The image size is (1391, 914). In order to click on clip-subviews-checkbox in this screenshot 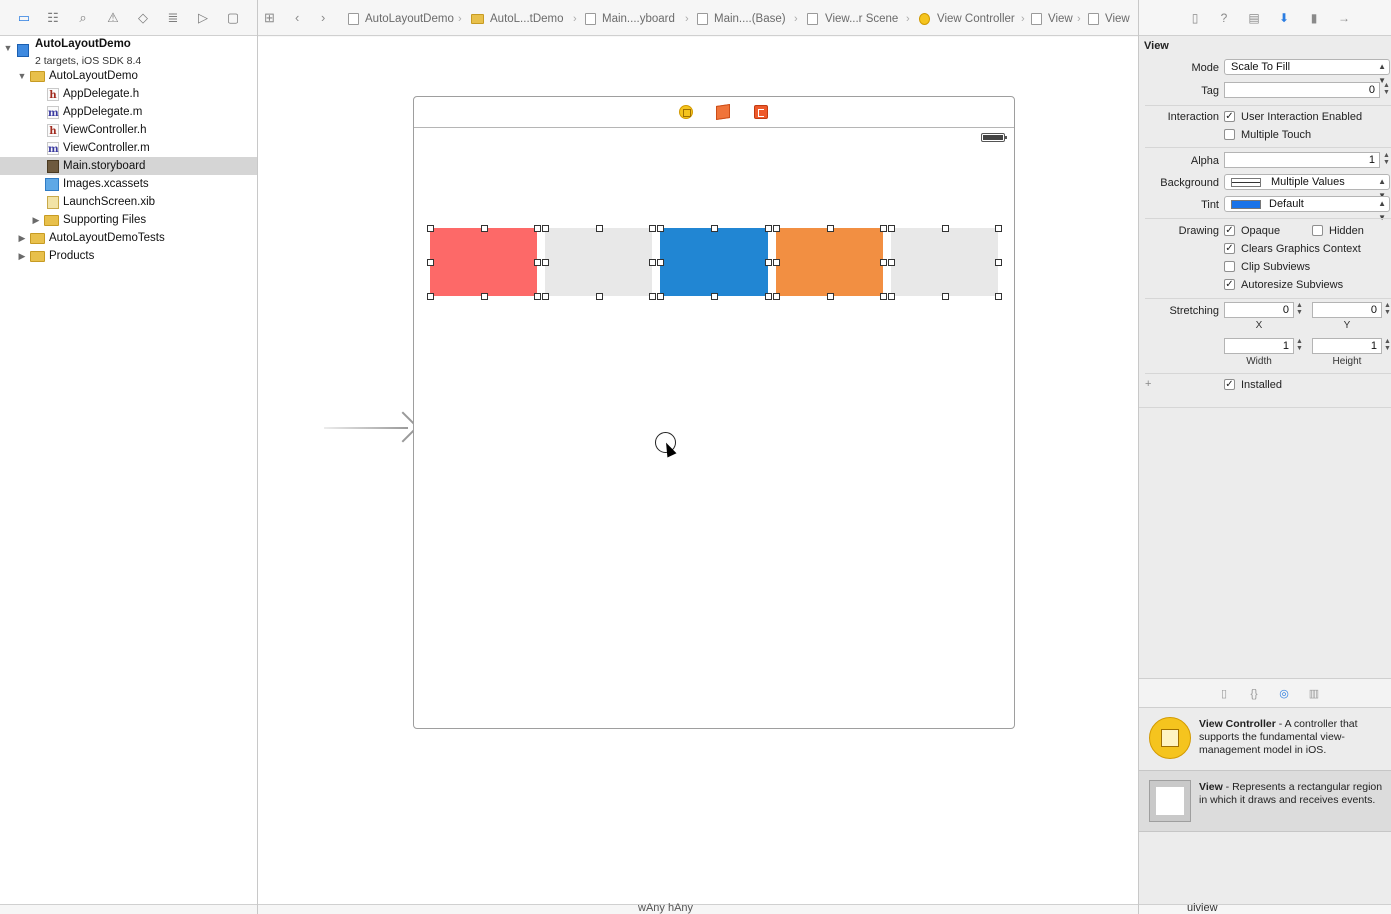, I will do `click(1229, 266)`.